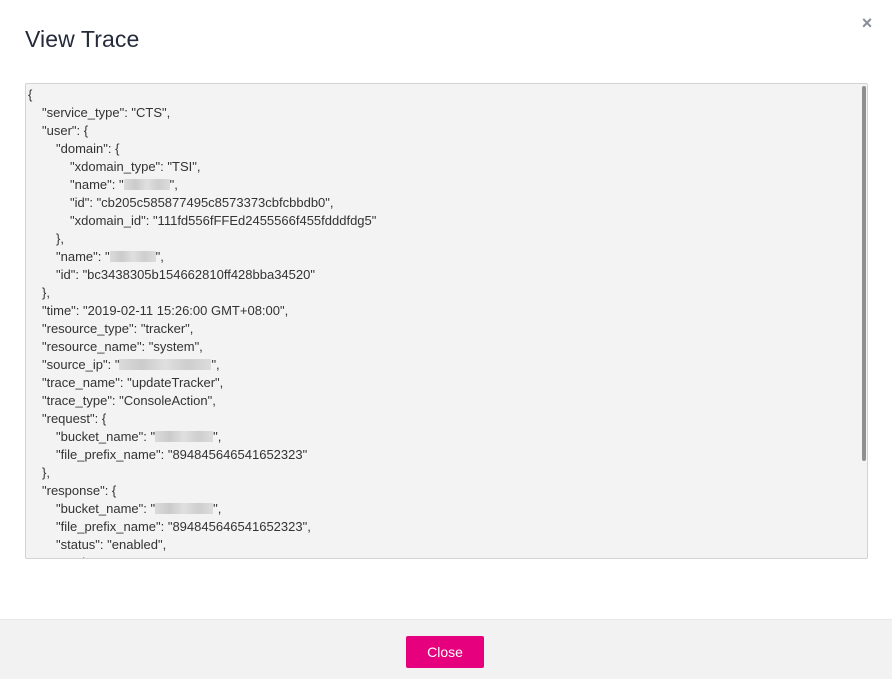 This screenshot has height=679, width=892. What do you see at coordinates (443, 365) in the screenshot?
I see `trace-line: "source_ip": " ",` at bounding box center [443, 365].